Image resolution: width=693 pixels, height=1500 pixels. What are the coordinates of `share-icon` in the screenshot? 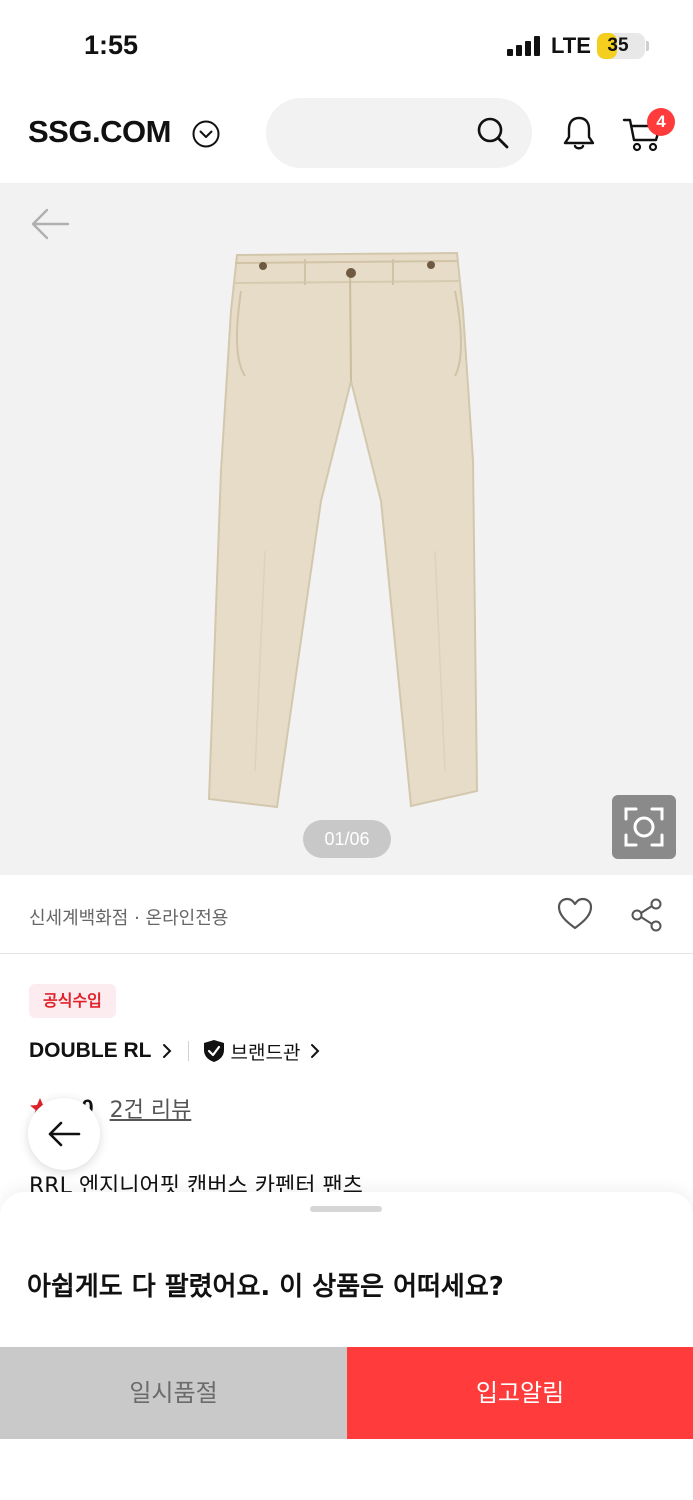 It's located at (647, 915).